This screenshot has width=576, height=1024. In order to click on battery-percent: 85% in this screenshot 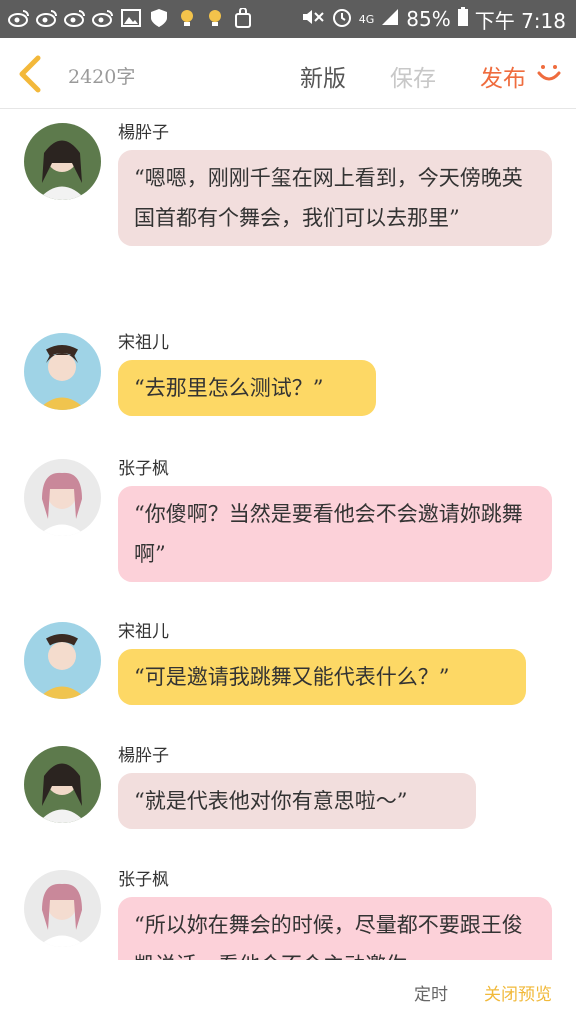, I will do `click(428, 19)`.